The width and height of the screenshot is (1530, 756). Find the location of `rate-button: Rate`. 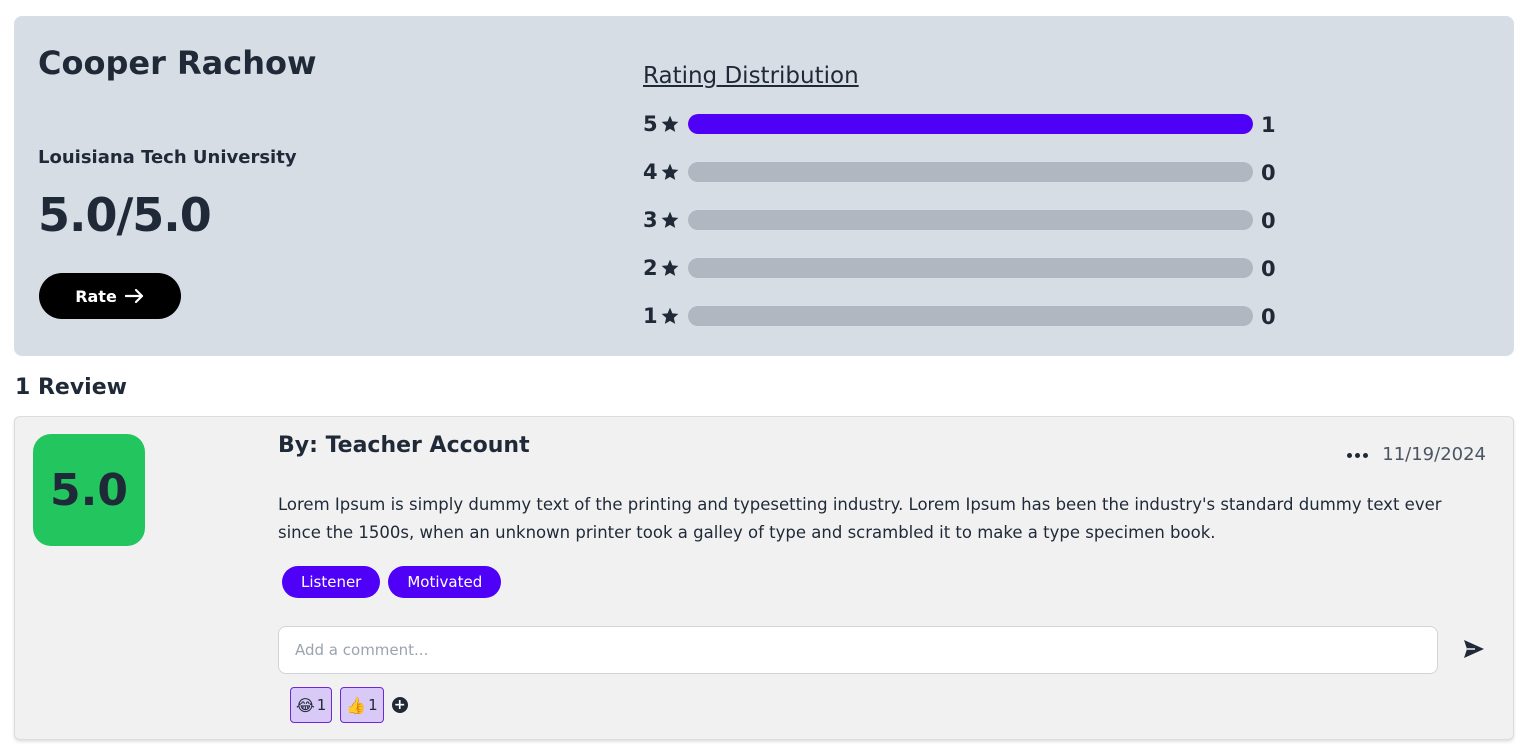

rate-button: Rate is located at coordinates (110, 296).